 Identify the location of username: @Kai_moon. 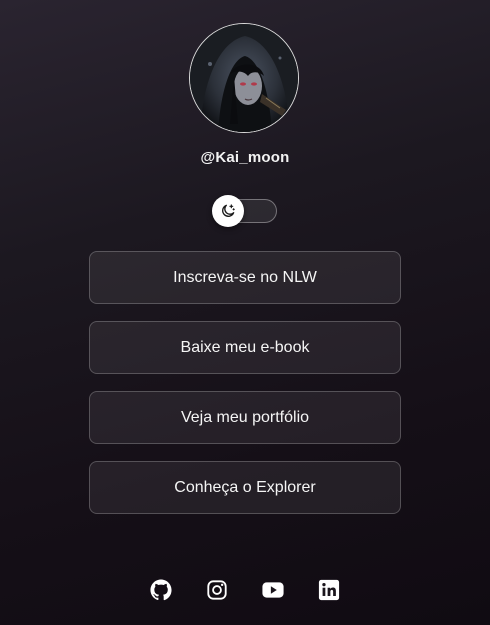
(245, 157).